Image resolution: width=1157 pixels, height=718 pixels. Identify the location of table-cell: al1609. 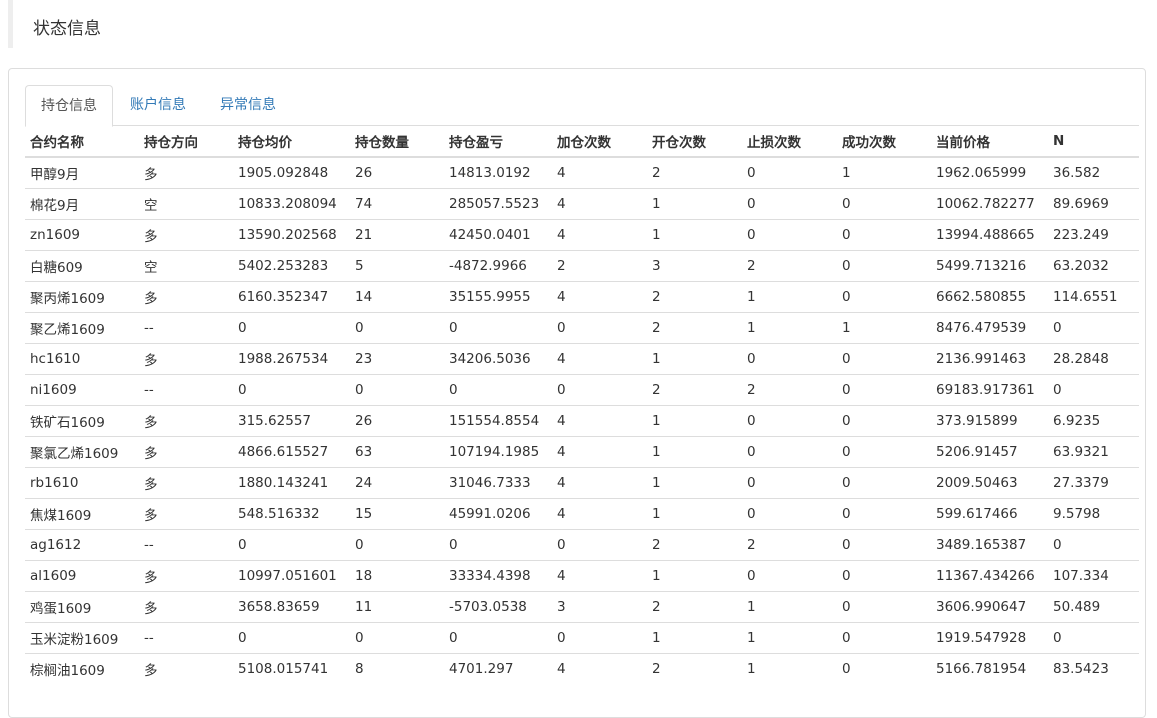
(82, 576).